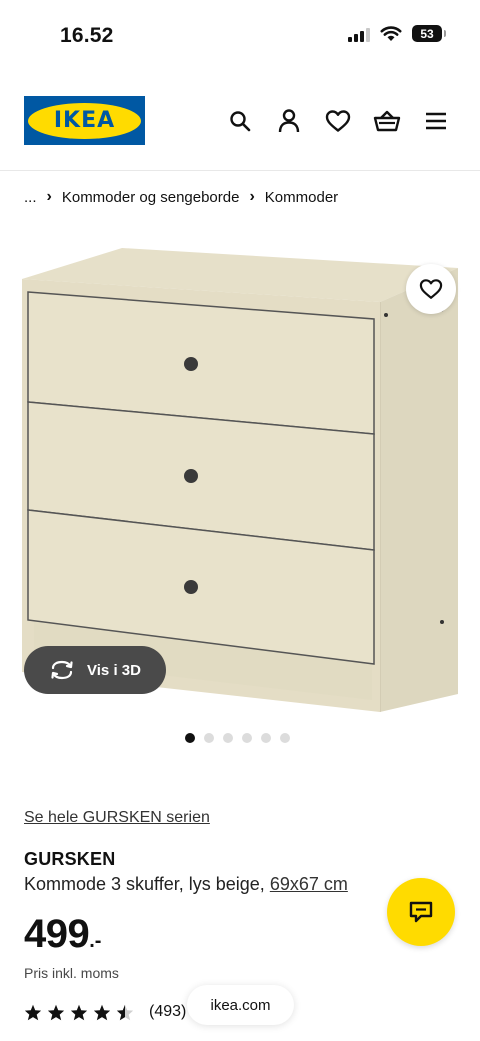  I want to click on basket-button, so click(386, 120).